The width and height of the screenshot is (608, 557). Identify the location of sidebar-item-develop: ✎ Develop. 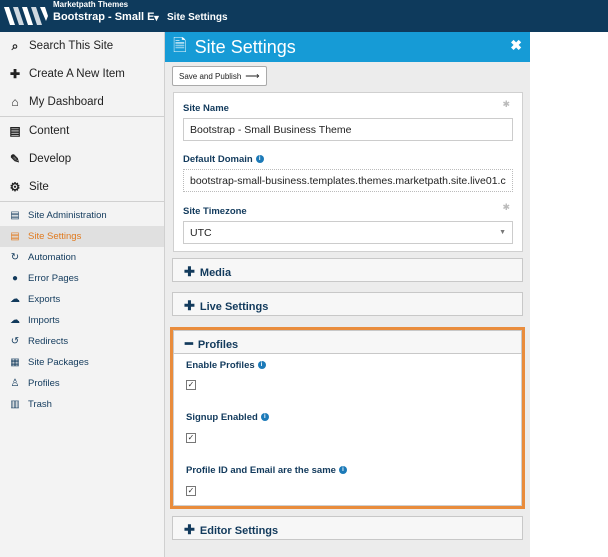
(82, 159).